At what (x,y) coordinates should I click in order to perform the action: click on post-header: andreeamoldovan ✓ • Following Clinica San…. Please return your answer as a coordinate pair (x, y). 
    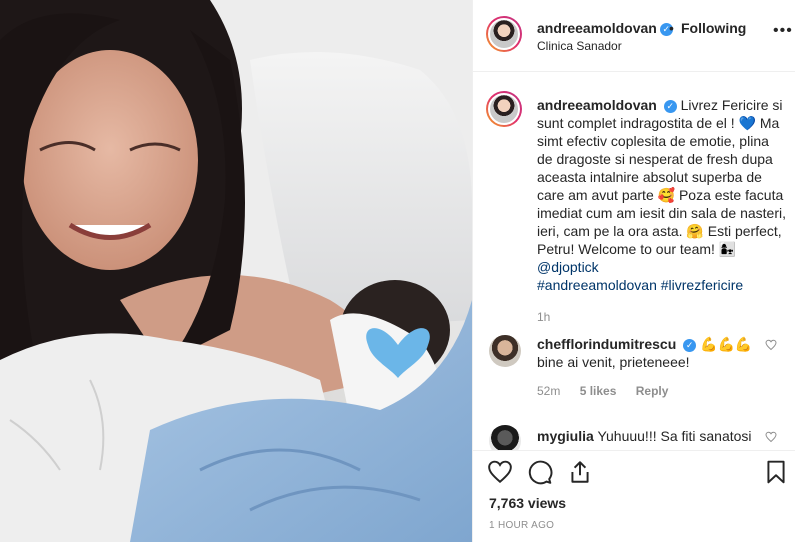
    Looking at the image, I should click on (634, 36).